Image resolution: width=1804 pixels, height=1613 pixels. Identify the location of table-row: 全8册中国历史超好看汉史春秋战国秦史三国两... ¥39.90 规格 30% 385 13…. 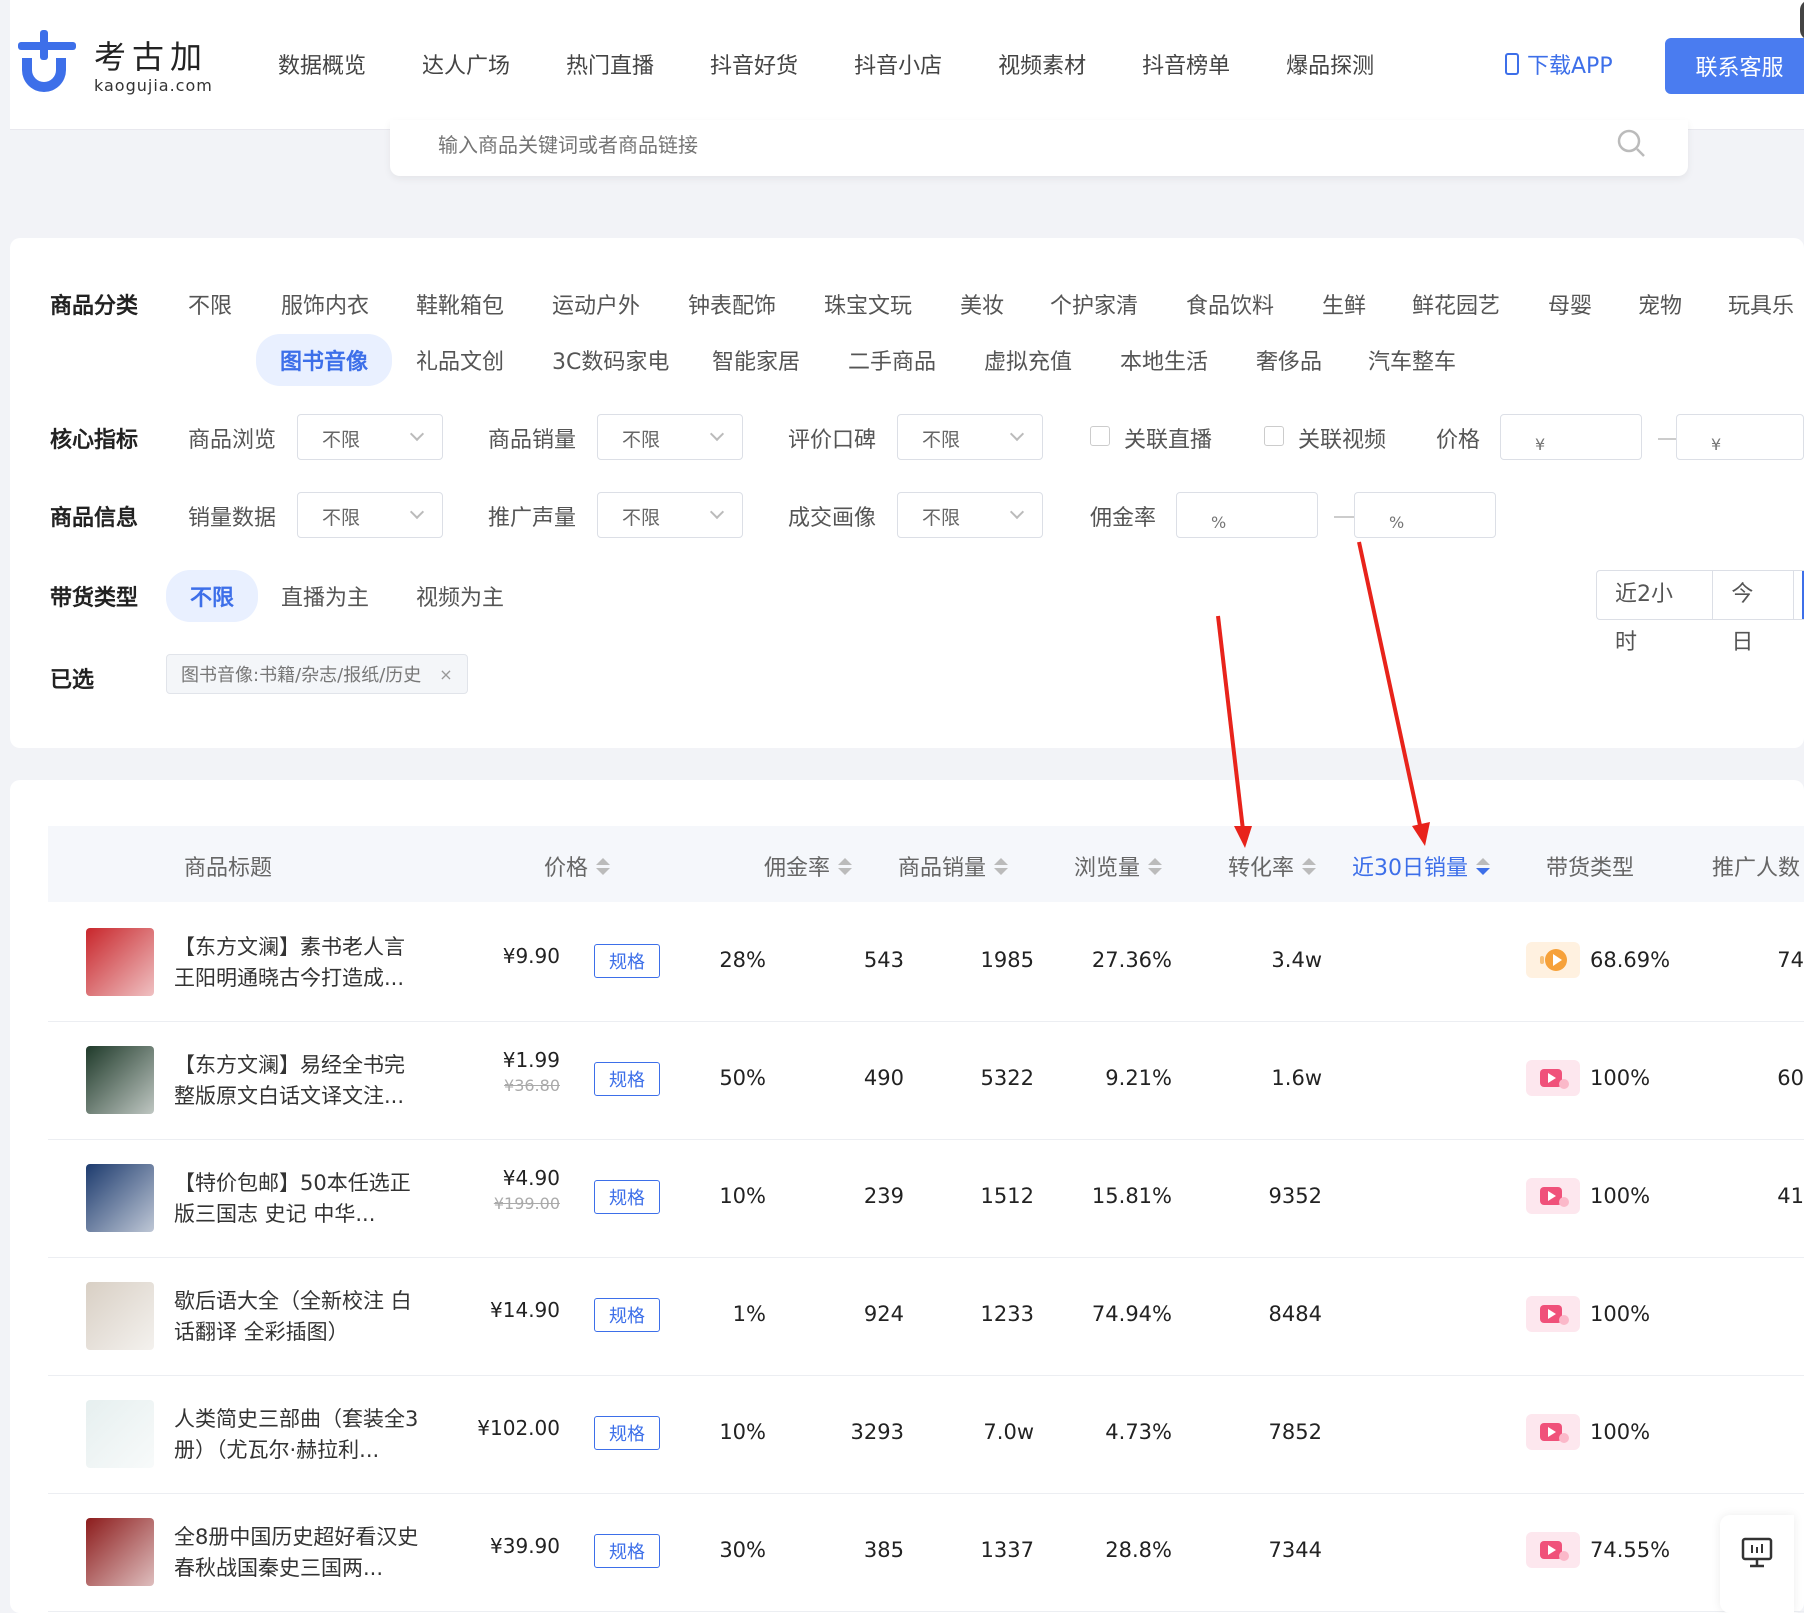
(926, 1553).